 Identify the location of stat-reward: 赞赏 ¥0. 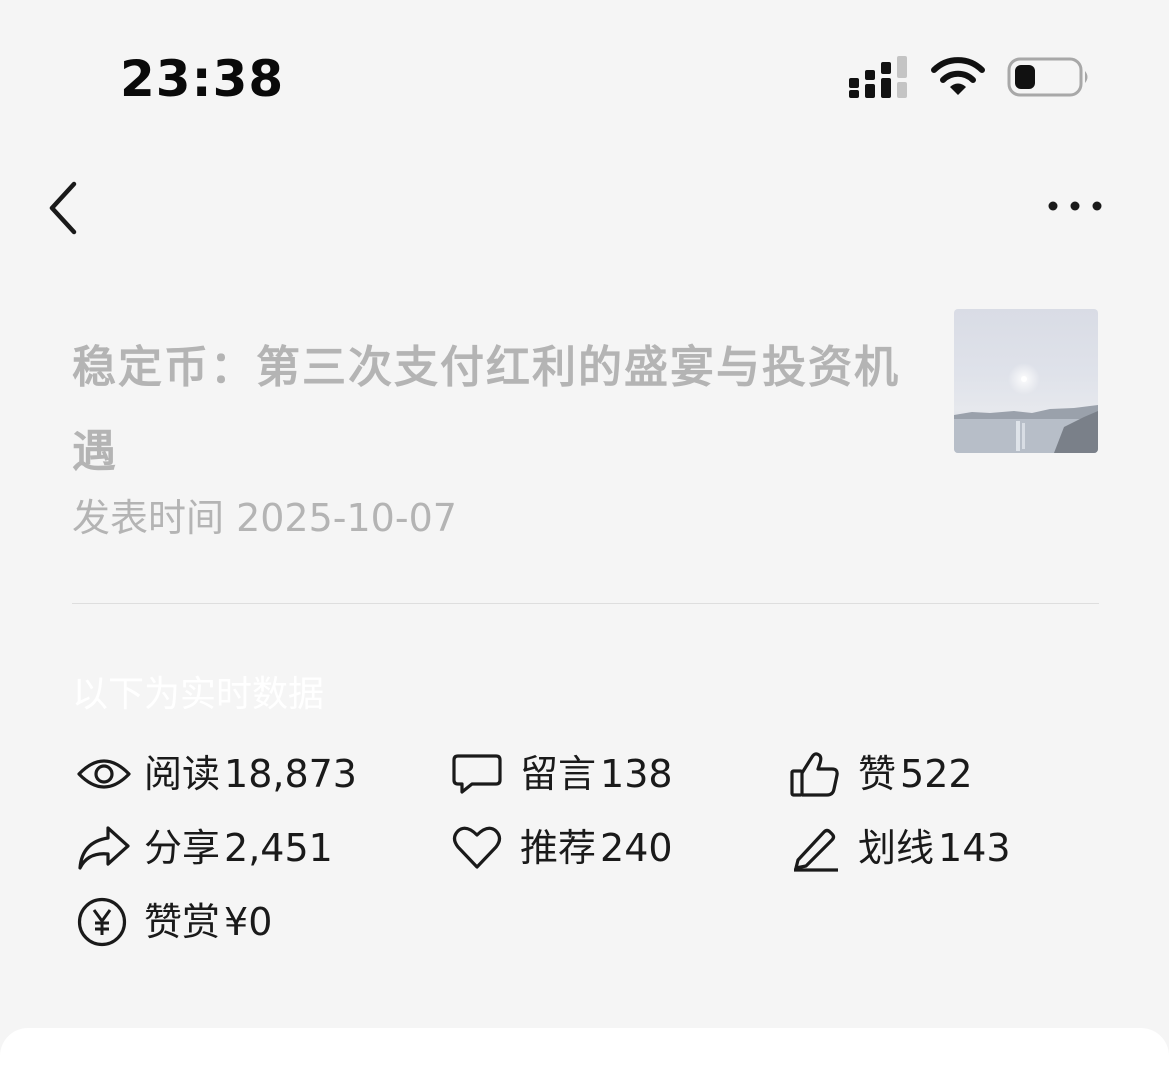
(174, 922).